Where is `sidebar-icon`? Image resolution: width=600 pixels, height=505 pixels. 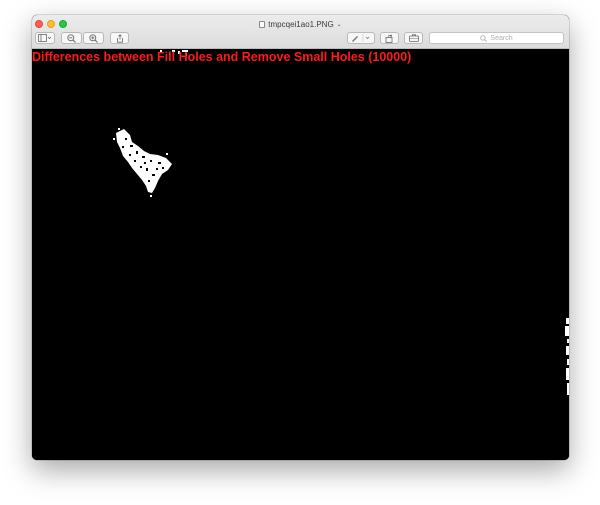
sidebar-icon is located at coordinates (45, 38).